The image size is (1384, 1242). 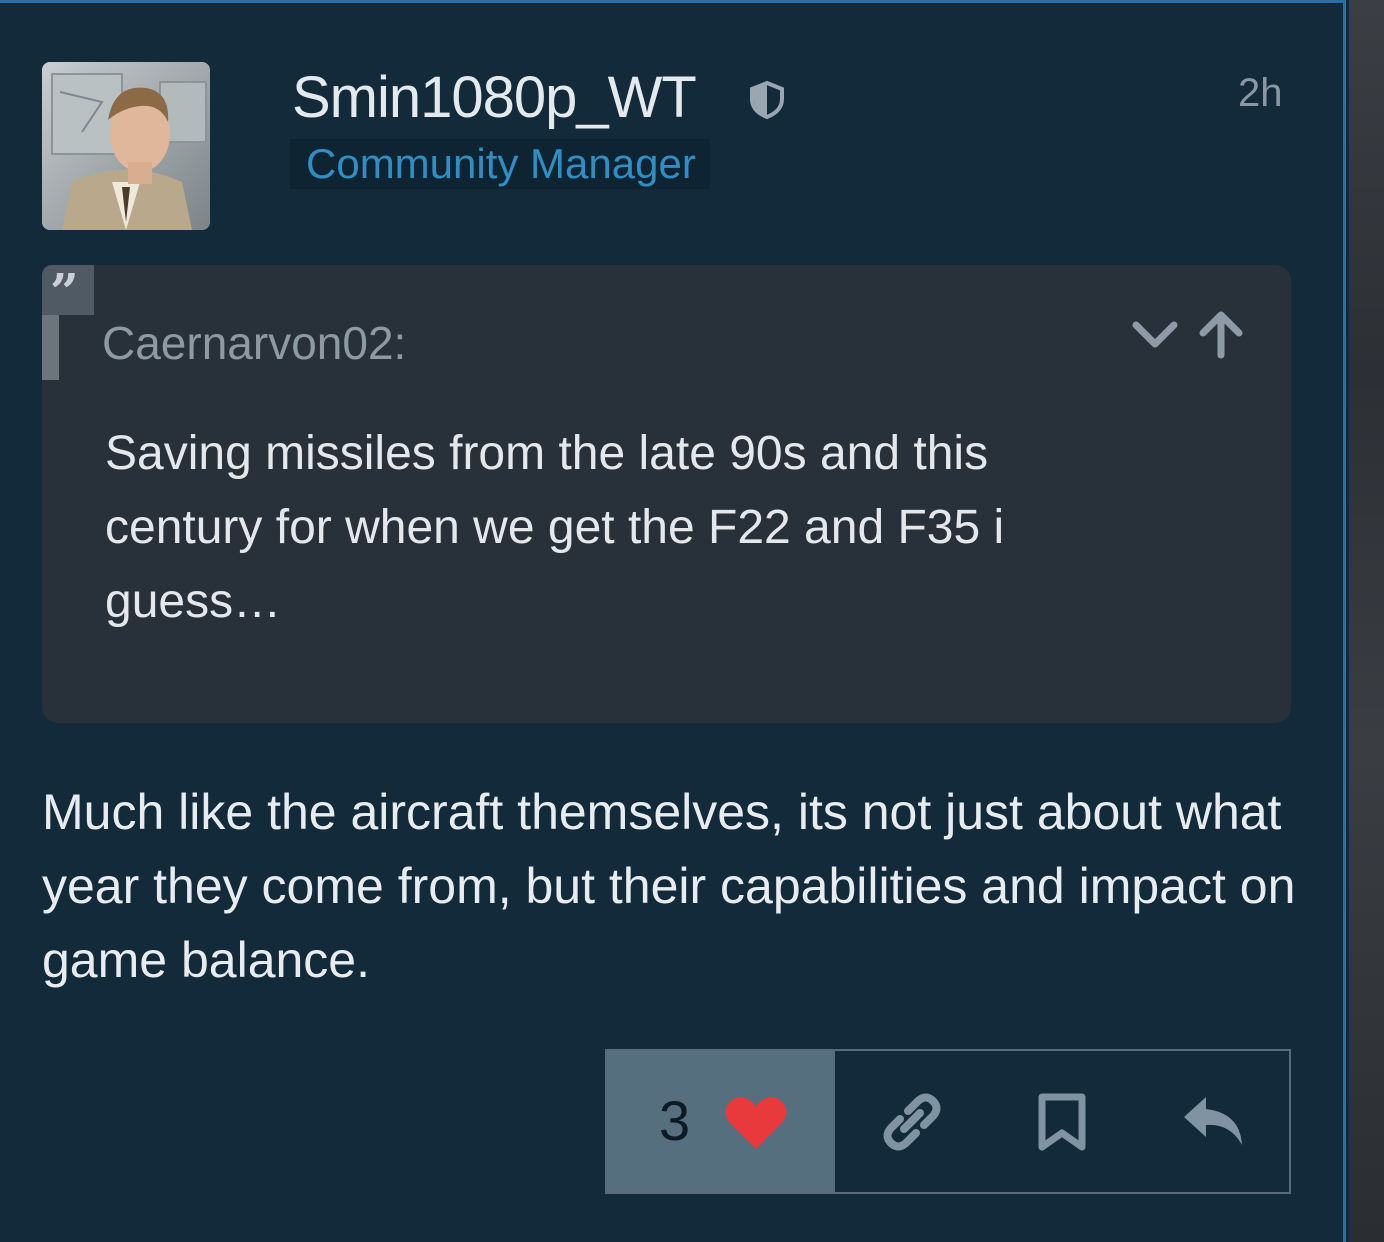 What do you see at coordinates (721, 1121) in the screenshot?
I see `like-button: 3` at bounding box center [721, 1121].